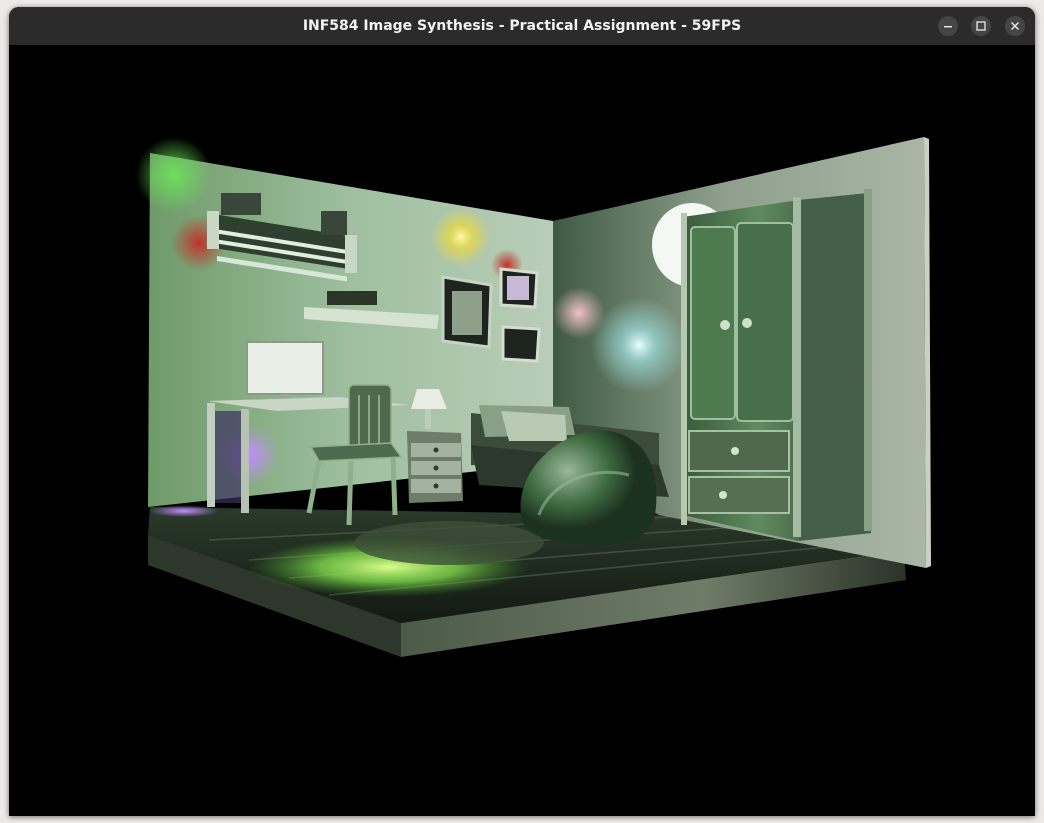  What do you see at coordinates (435, 467) in the screenshot?
I see `nightstand` at bounding box center [435, 467].